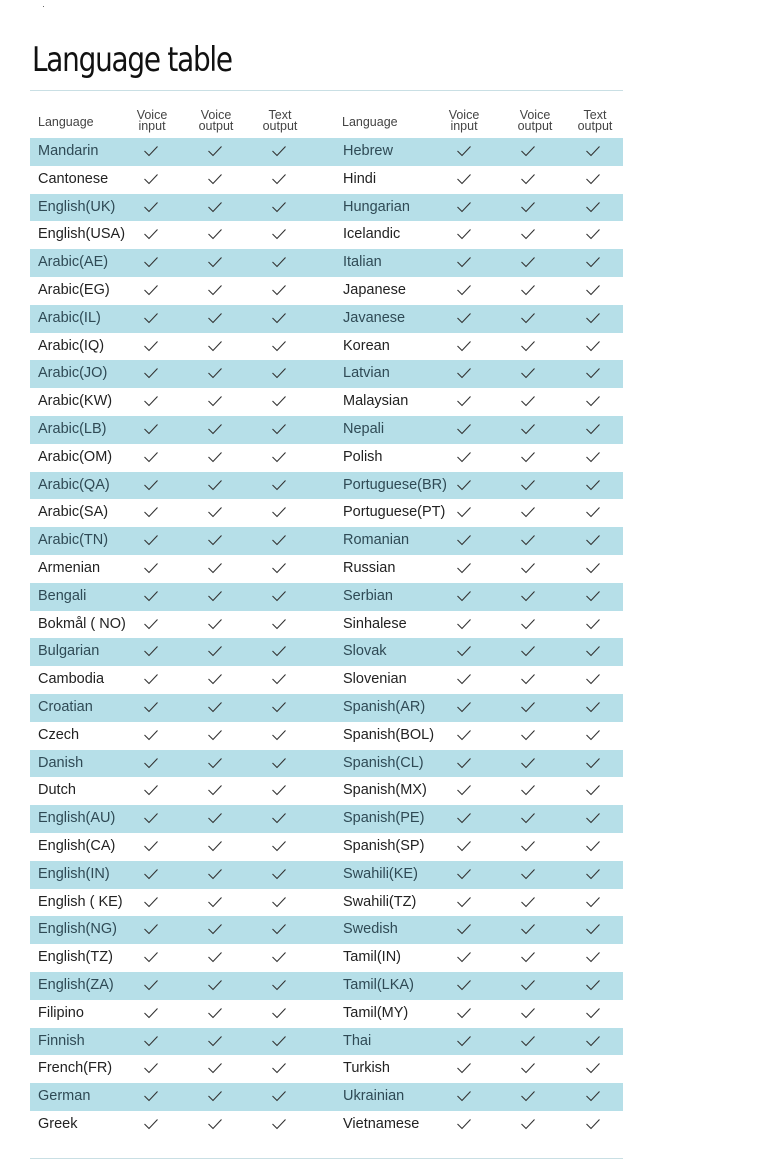 This screenshot has width=776, height=1167. I want to click on language-name: Hindi, so click(360, 178).